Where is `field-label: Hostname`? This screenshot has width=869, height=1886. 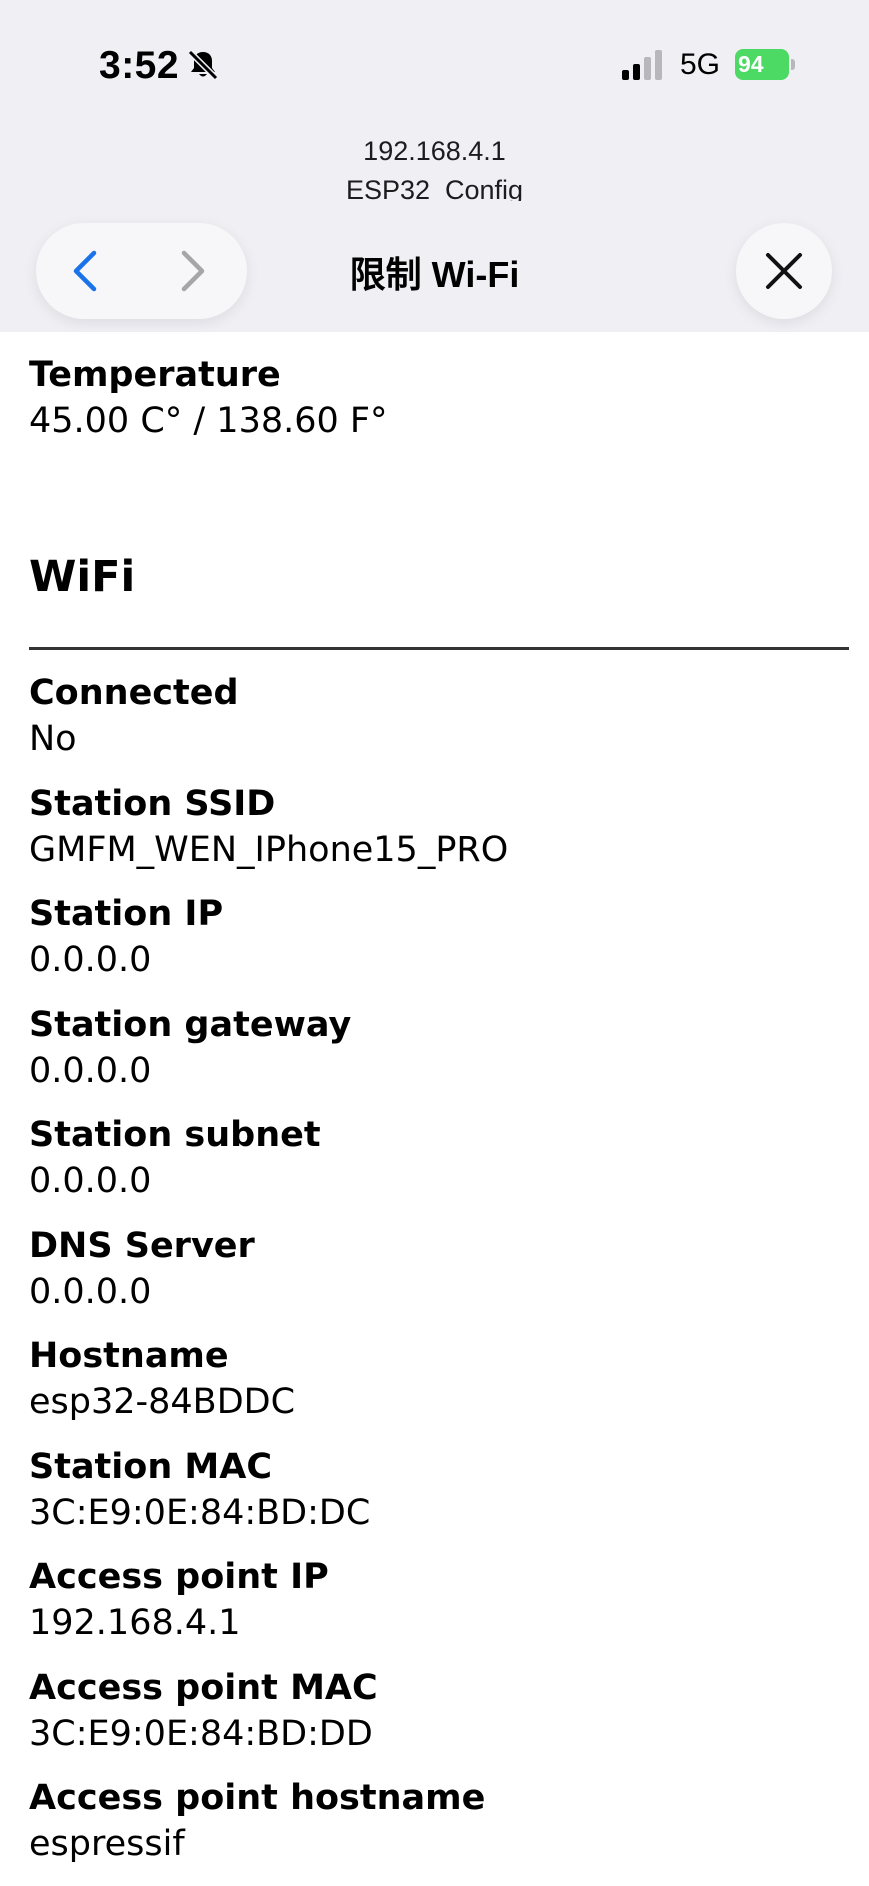
field-label: Hostname is located at coordinates (129, 1356).